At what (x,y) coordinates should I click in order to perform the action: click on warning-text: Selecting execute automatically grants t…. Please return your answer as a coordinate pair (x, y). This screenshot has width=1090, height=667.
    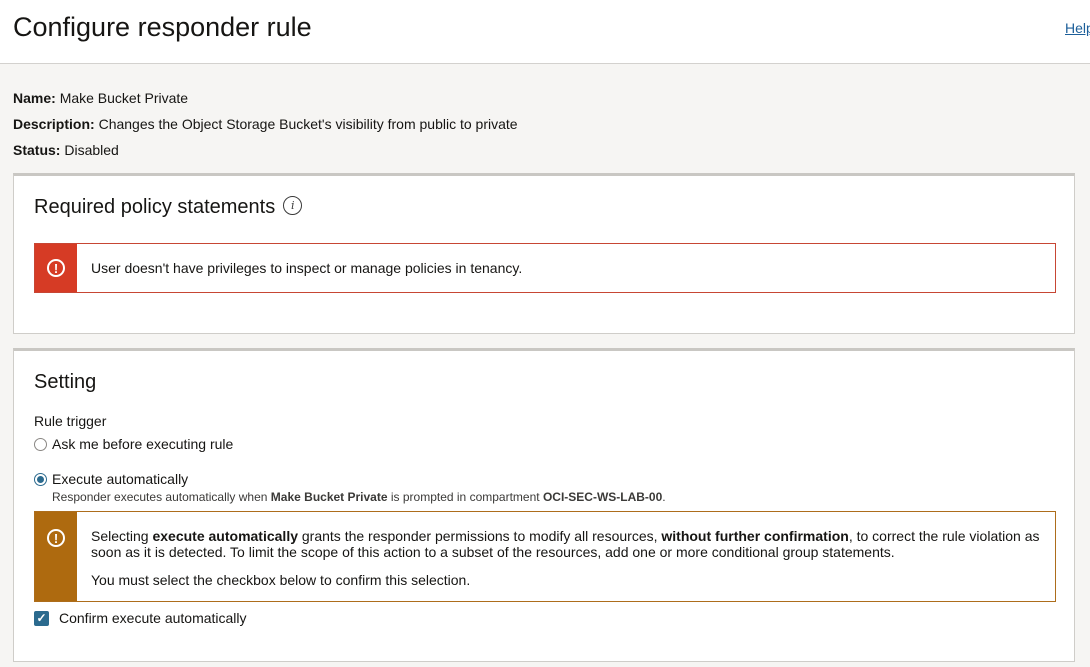
    Looking at the image, I should click on (566, 556).